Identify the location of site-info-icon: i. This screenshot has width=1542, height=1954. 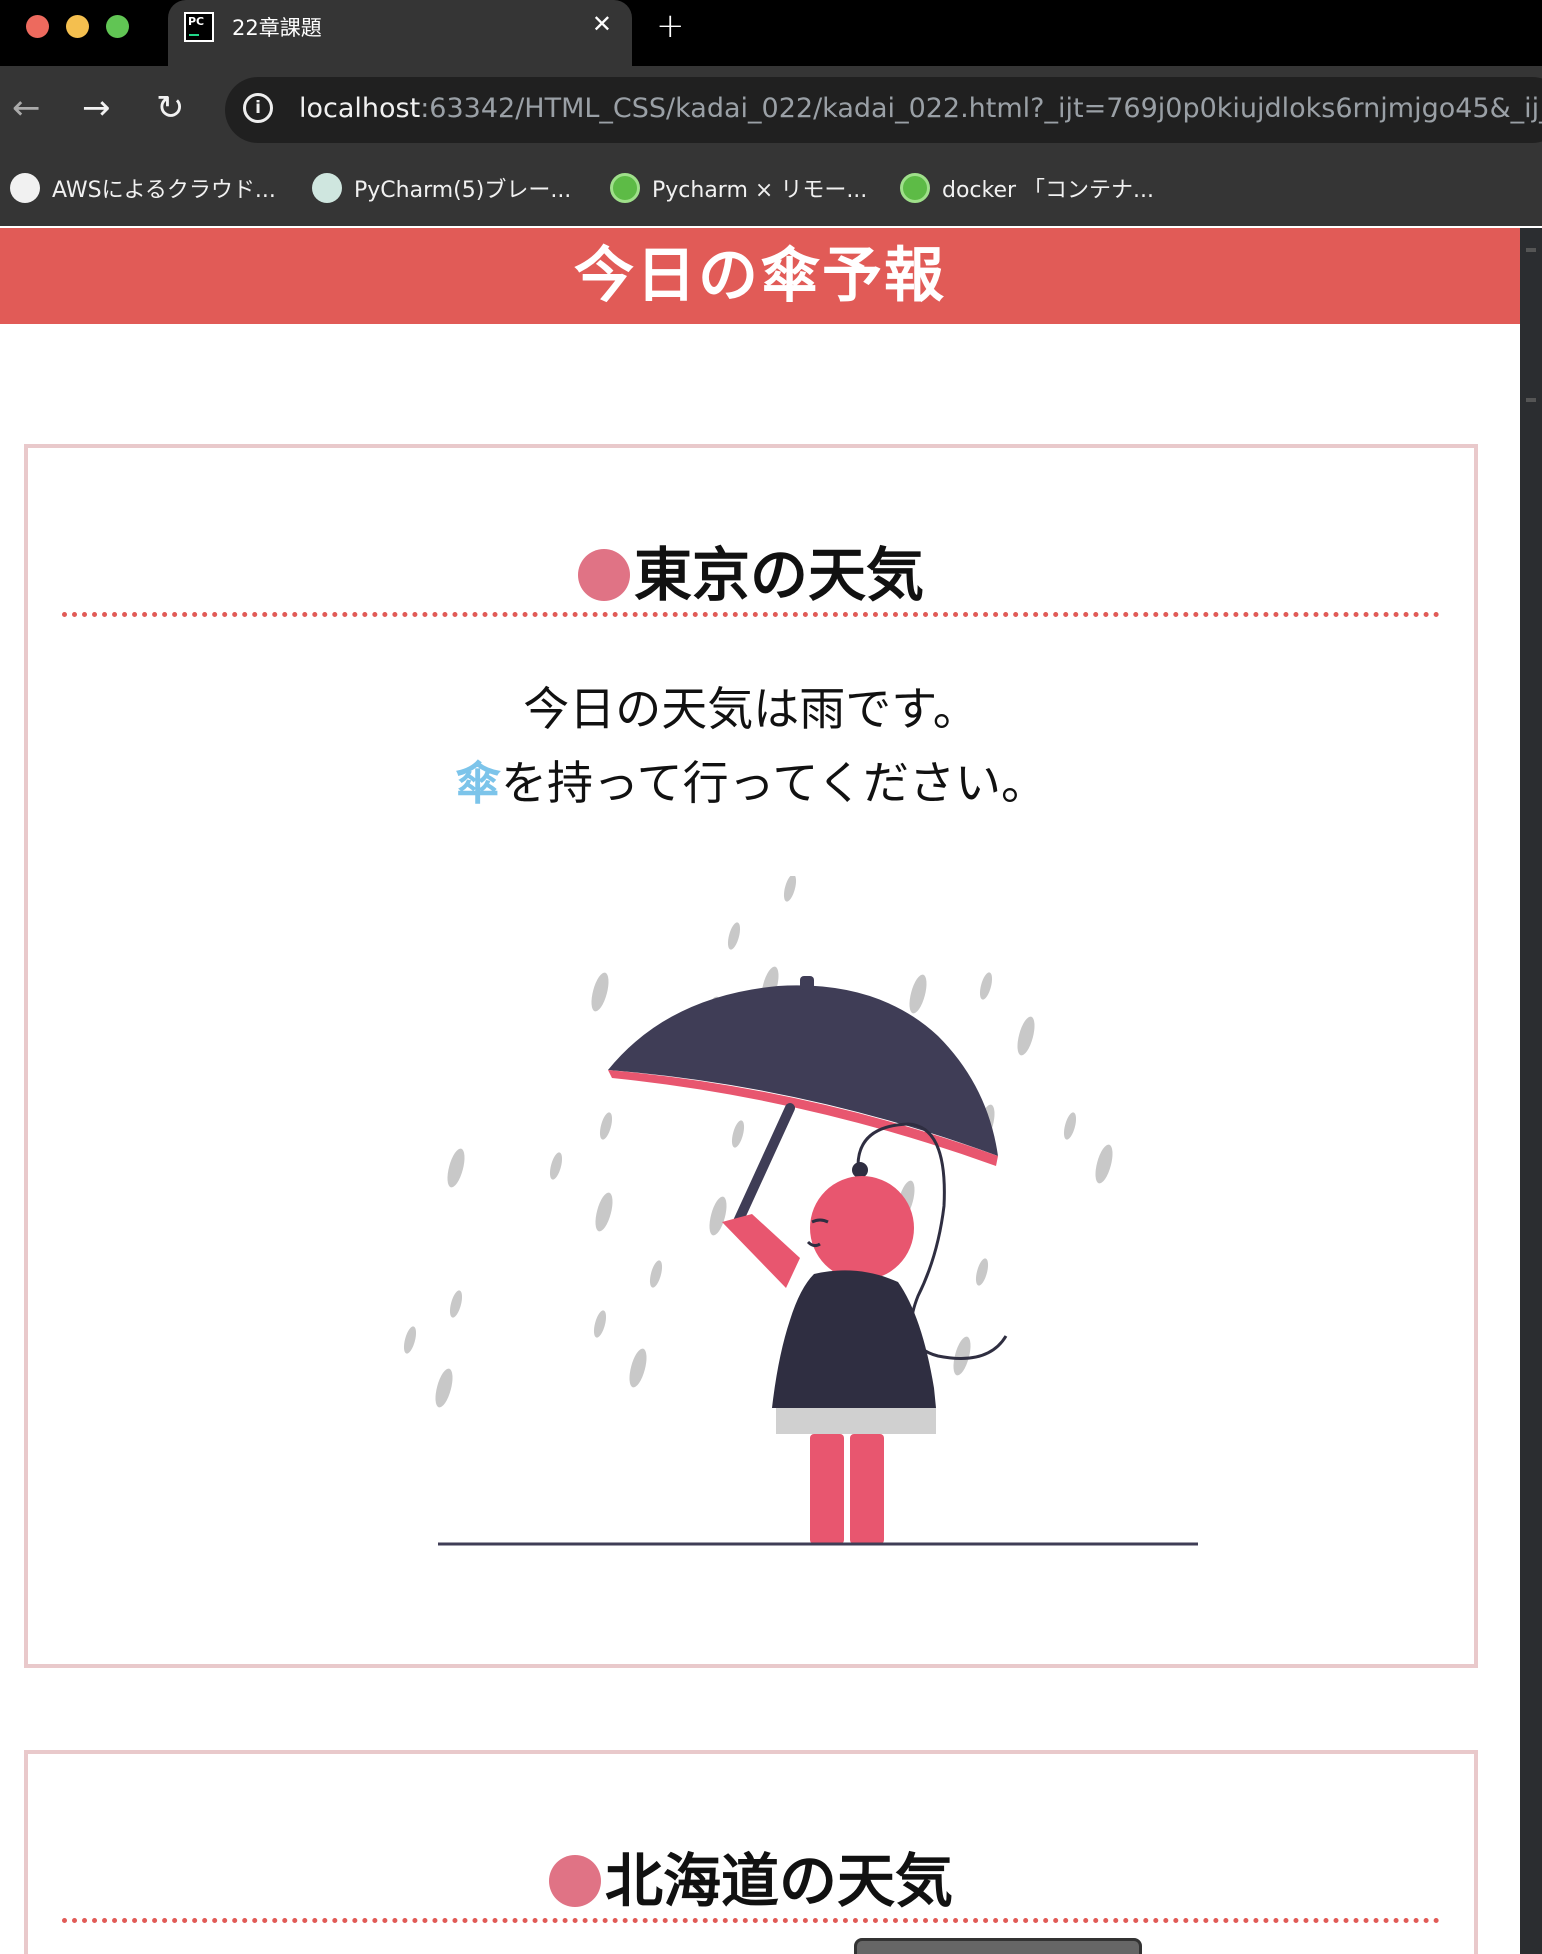
(258, 108).